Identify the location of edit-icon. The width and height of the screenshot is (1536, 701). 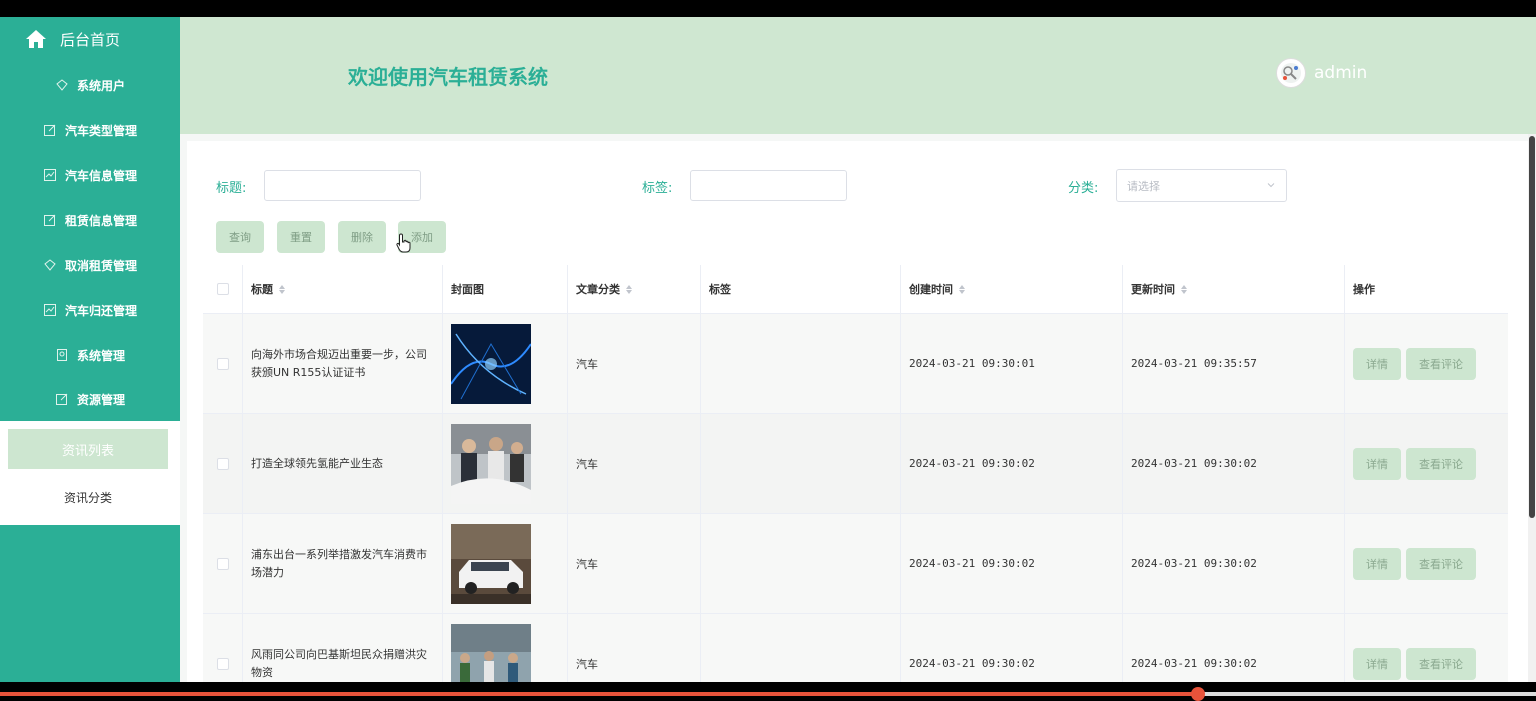
(50, 130).